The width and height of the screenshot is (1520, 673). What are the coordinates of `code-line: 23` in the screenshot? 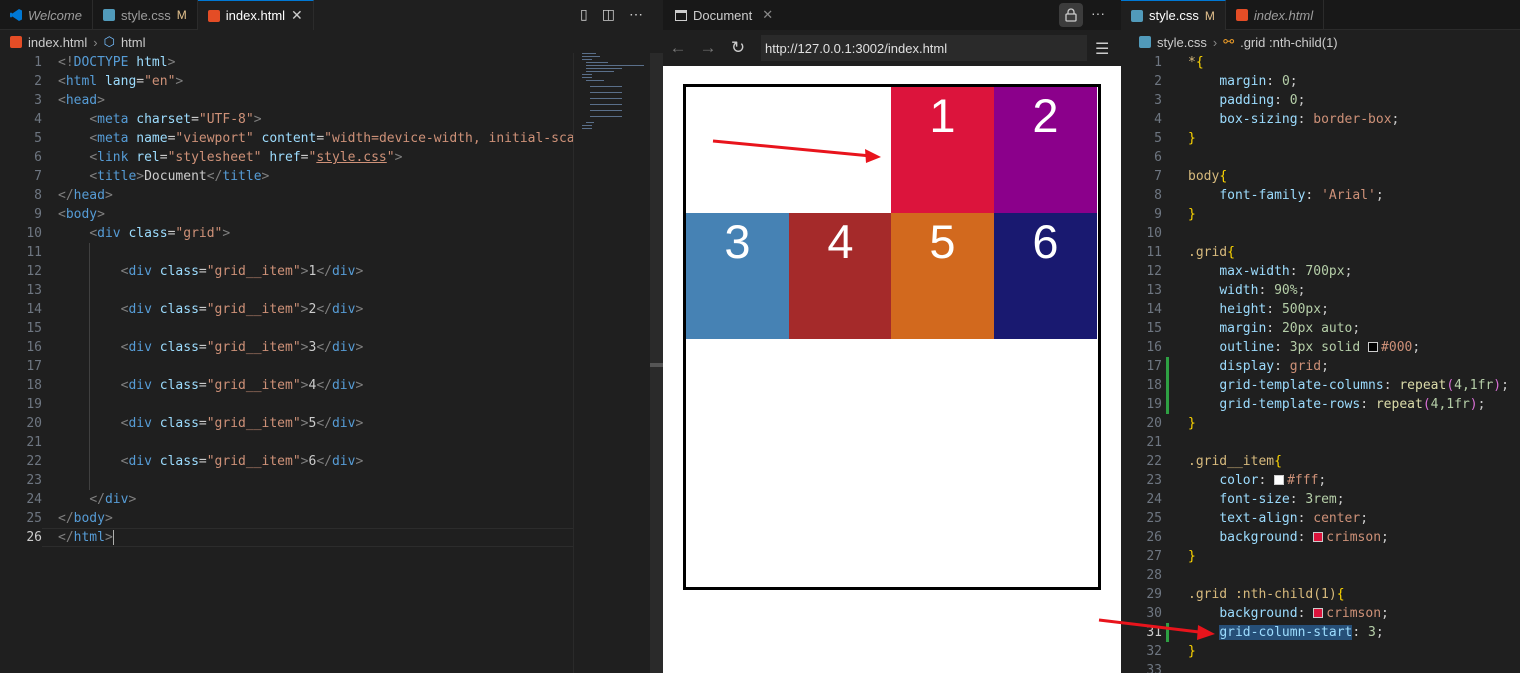 It's located at (291, 480).